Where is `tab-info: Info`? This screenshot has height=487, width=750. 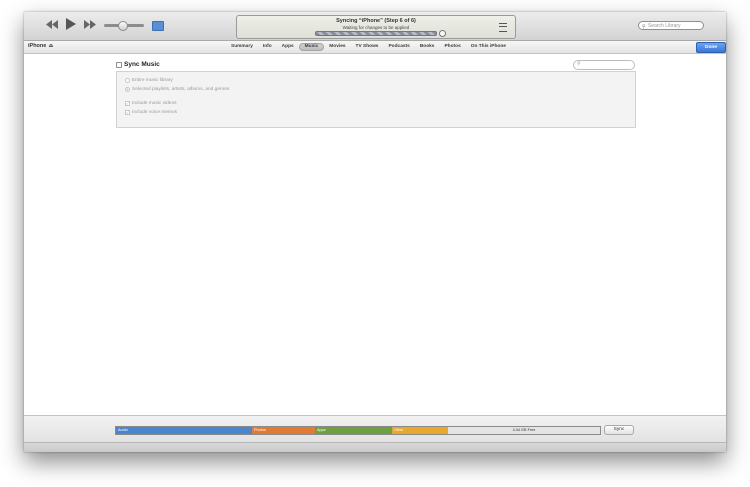 tab-info: Info is located at coordinates (267, 47).